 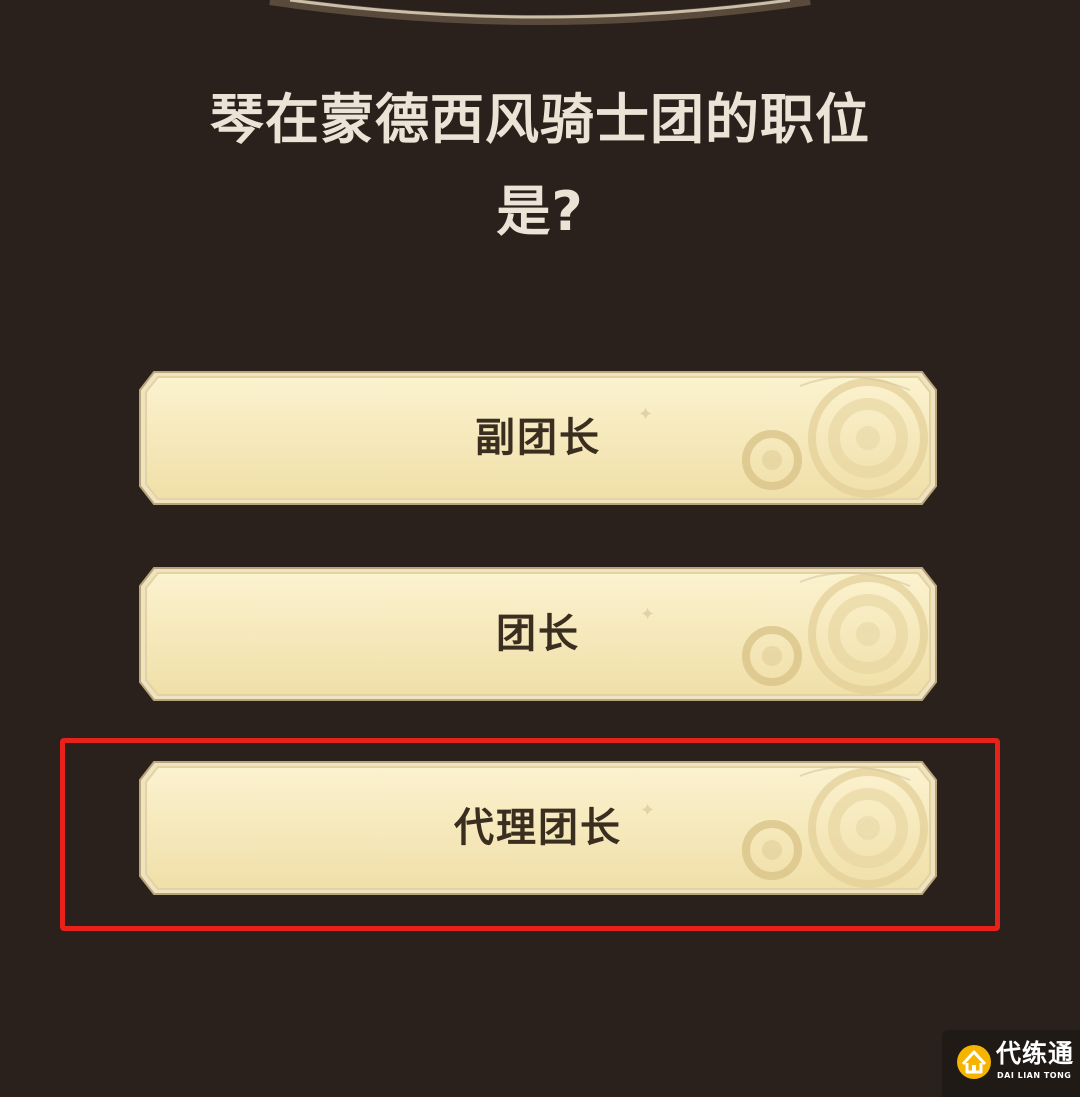 I want to click on option-button-3: ✦ 代理团长, so click(x=538, y=828).